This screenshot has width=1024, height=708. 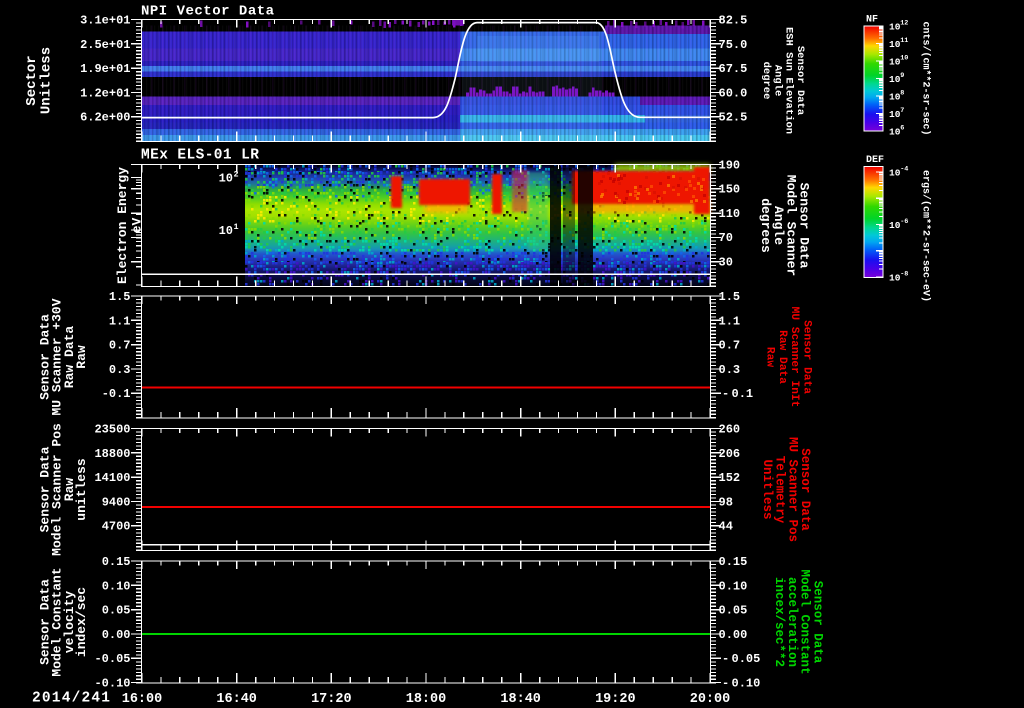 What do you see at coordinates (733, 118) in the screenshot?
I see `svg-text: 52.5` at bounding box center [733, 118].